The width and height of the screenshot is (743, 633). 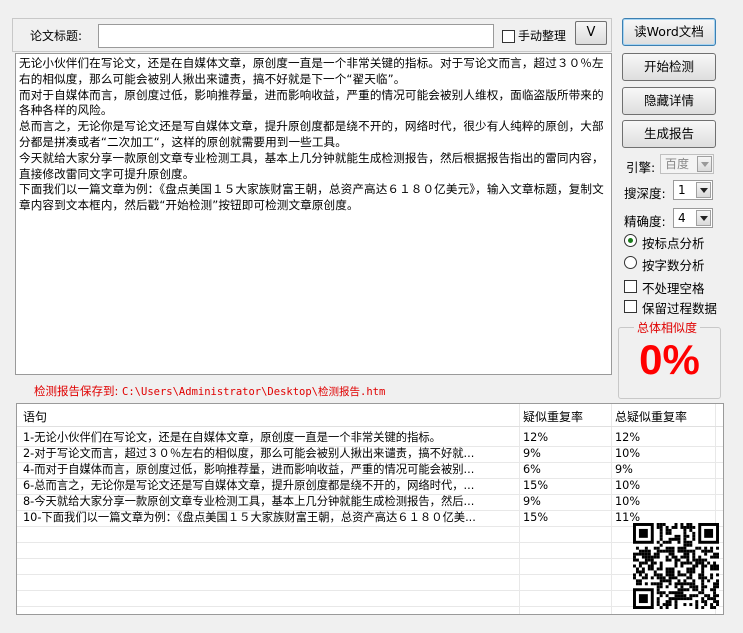 What do you see at coordinates (232, 437) in the screenshot?
I see `sentence-cell: 1-无论小伙伴们在写论文，还是在自媒体文章，原创度一直是一个非常关键的指标。` at bounding box center [232, 437].